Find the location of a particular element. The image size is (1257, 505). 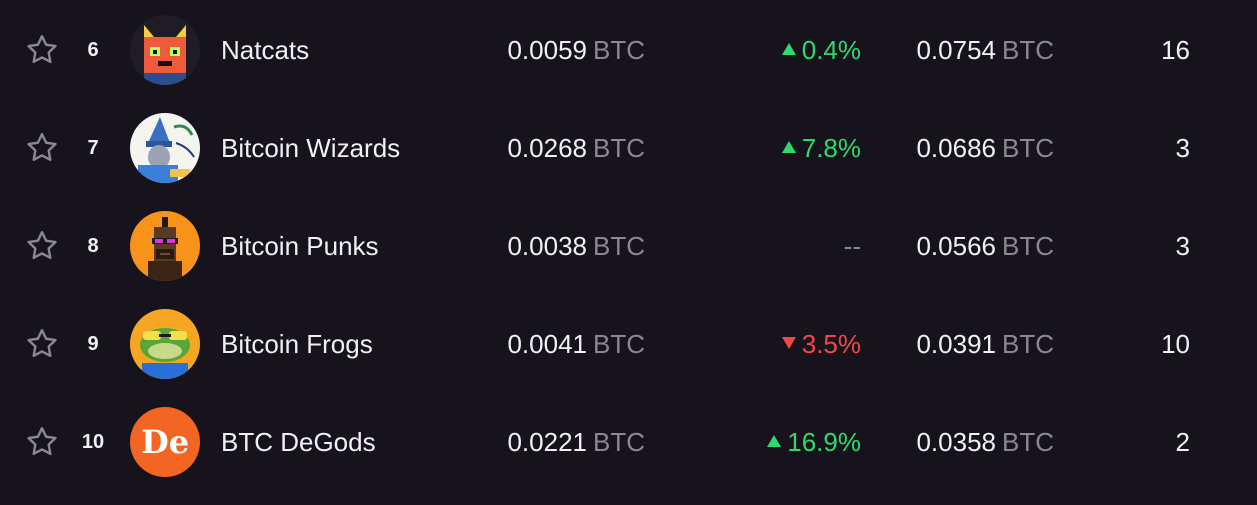

volume: 0.0358 BTC is located at coordinates (985, 442).